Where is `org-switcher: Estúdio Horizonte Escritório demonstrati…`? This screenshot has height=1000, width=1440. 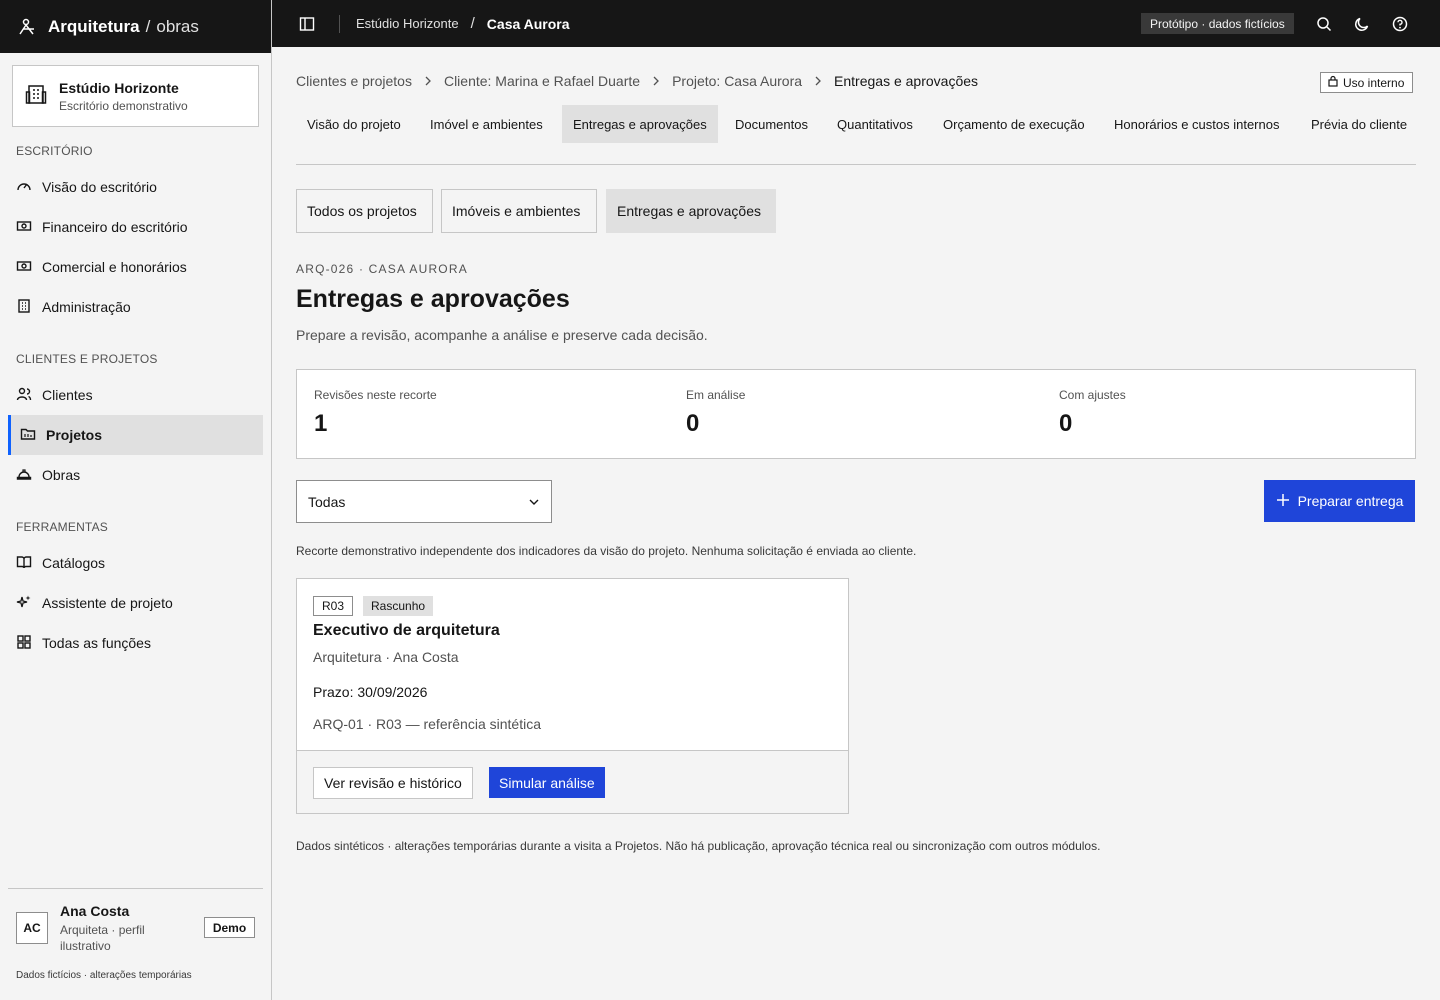
org-switcher: Estúdio Horizonte Escritório demonstrati… is located at coordinates (135, 96).